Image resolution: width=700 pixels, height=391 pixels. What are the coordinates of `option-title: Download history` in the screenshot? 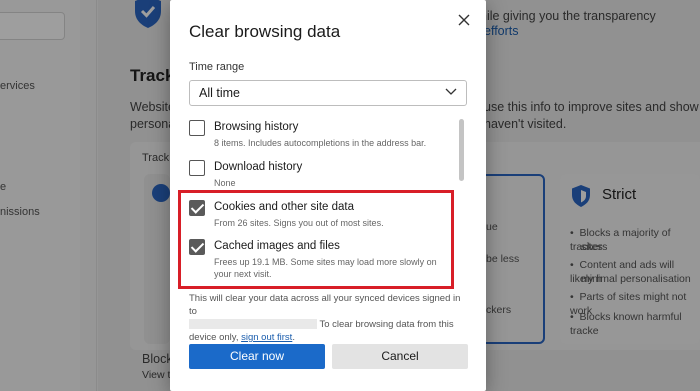 It's located at (258, 167).